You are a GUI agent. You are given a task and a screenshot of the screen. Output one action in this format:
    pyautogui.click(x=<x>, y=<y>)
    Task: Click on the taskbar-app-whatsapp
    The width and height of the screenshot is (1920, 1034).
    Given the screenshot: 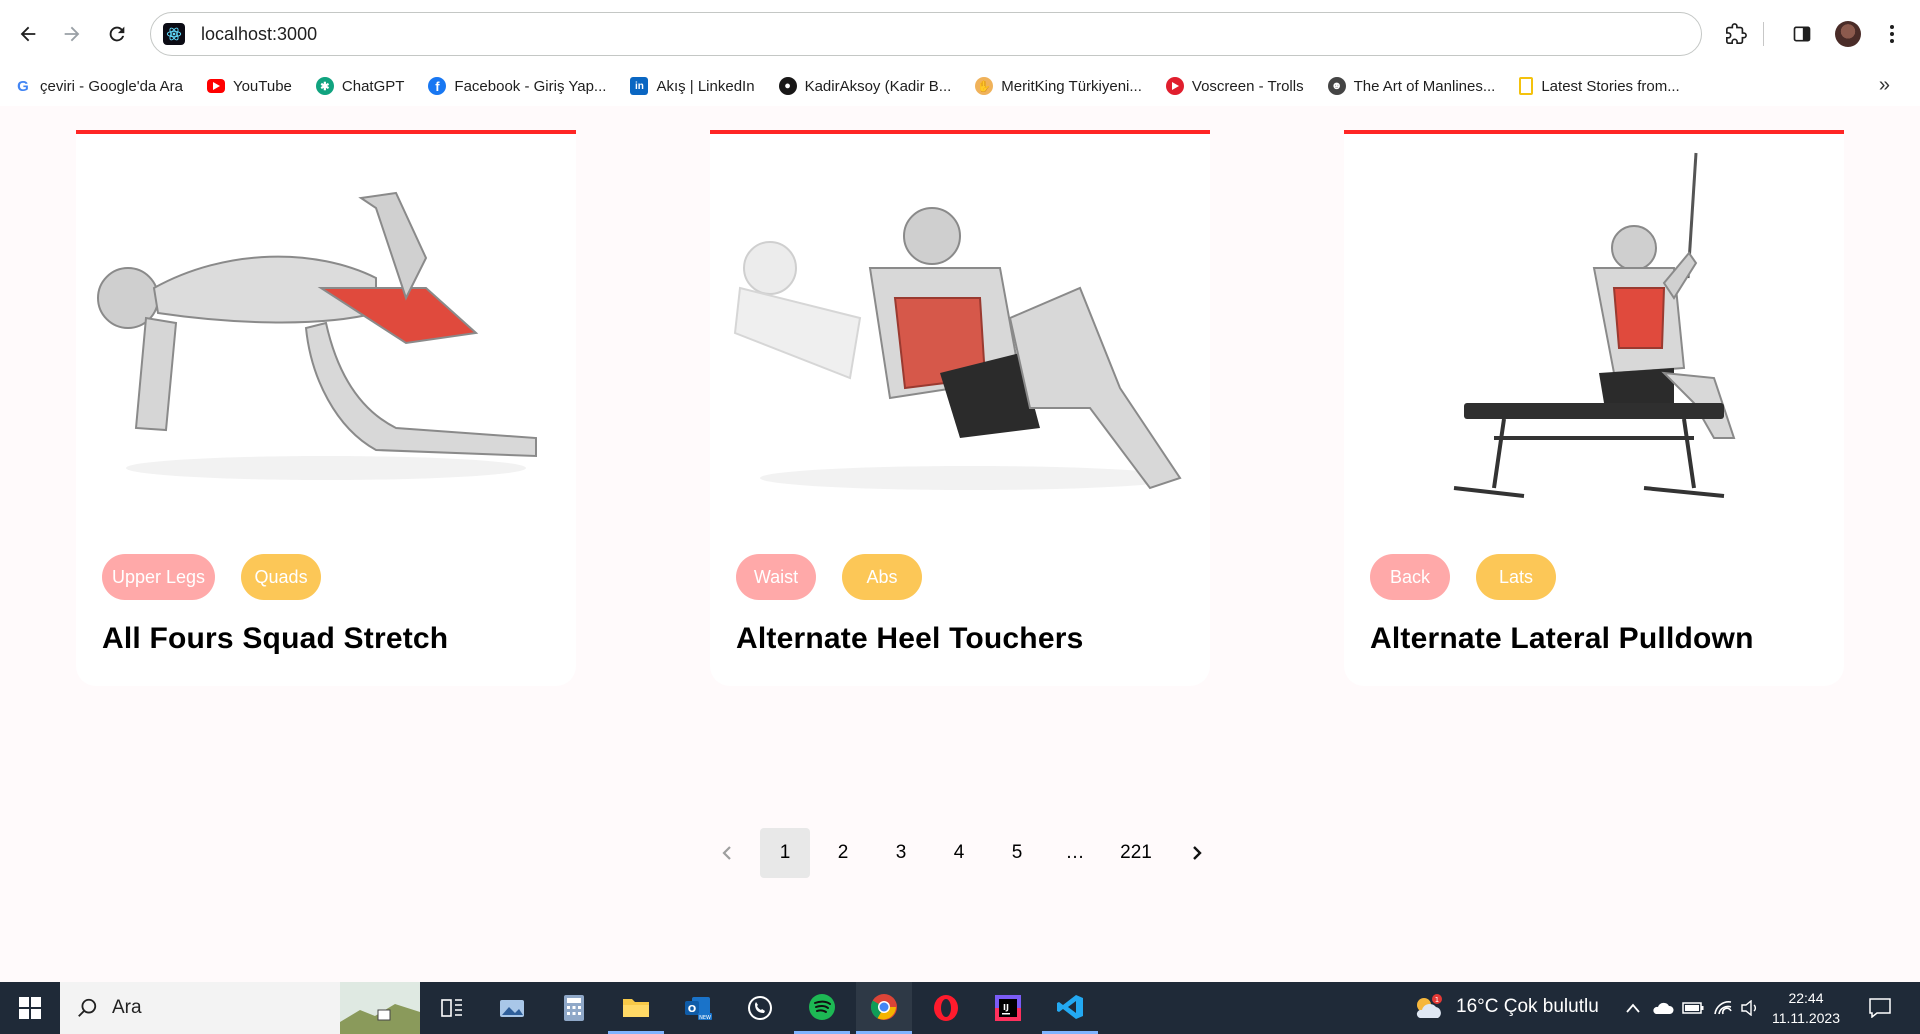 What is the action you would take?
    pyautogui.click(x=760, y=1008)
    